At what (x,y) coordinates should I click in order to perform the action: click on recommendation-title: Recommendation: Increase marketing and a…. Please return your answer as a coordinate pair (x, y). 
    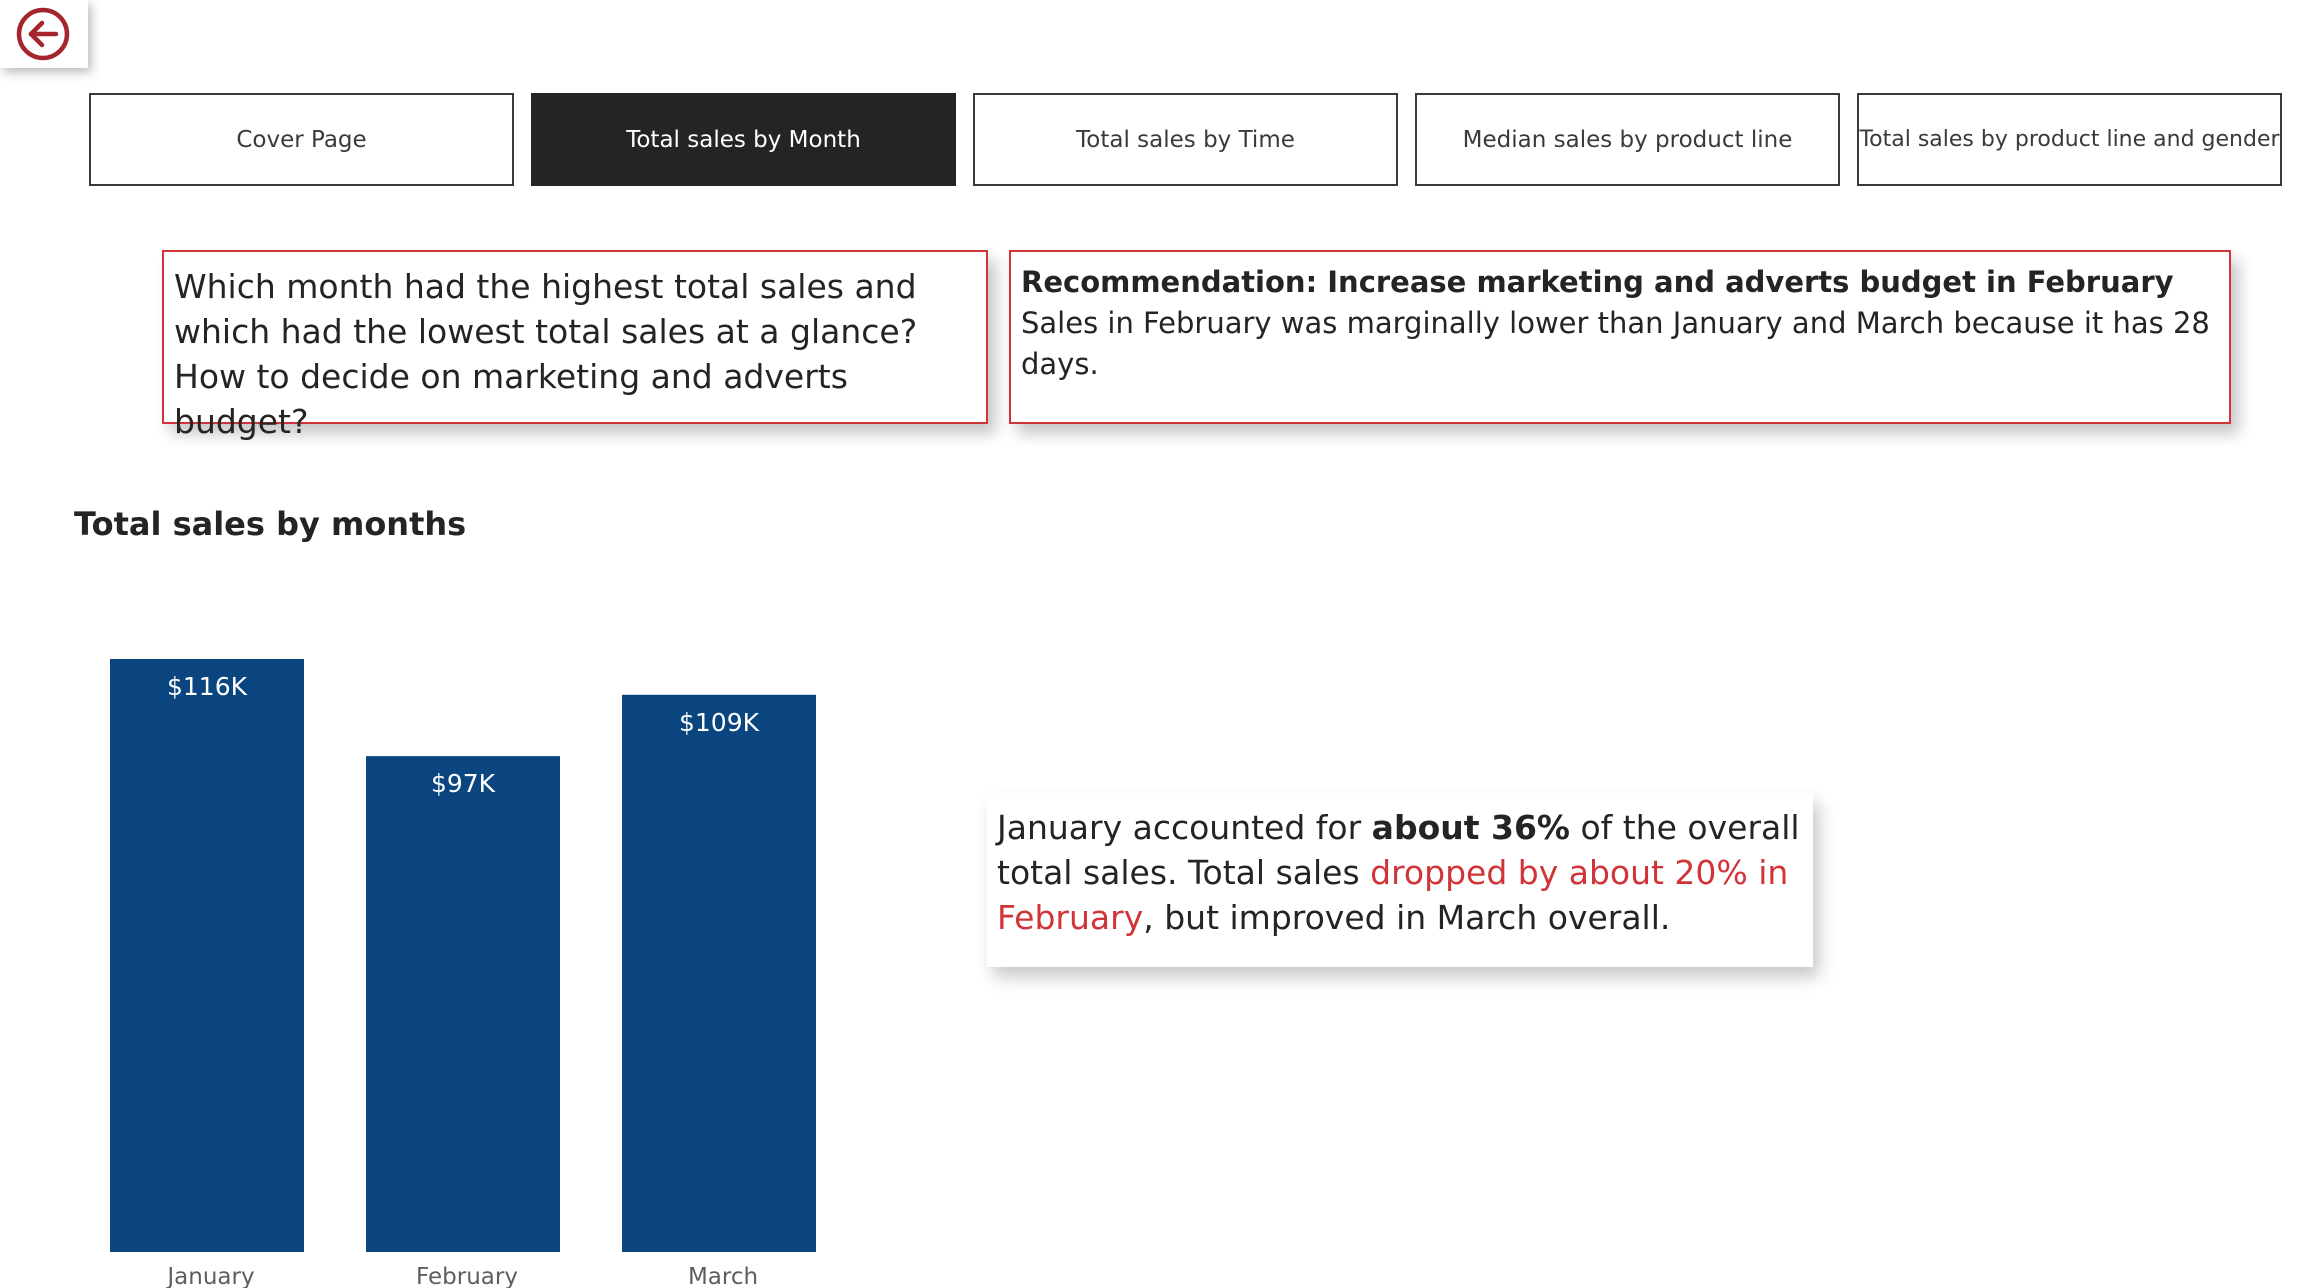
    Looking at the image, I should click on (1597, 282).